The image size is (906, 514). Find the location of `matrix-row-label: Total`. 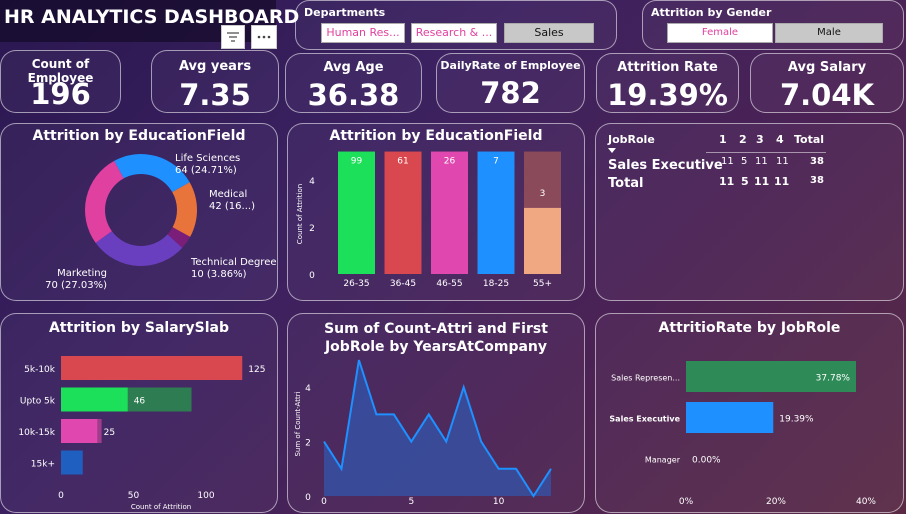

matrix-row-label: Total is located at coordinates (626, 183).